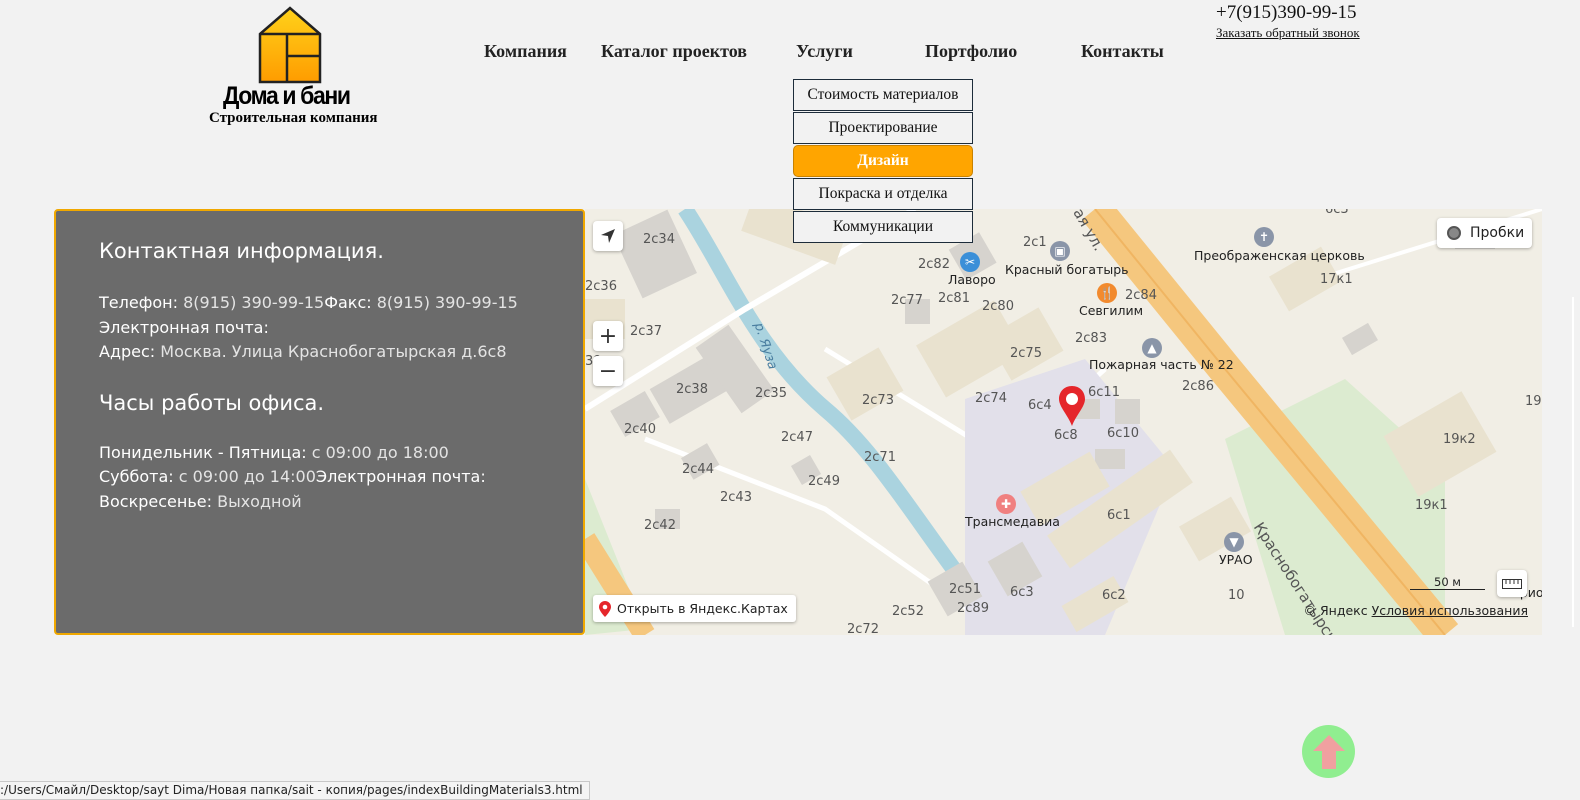 This screenshot has width=1580, height=800. What do you see at coordinates (1107, 293) in the screenshot?
I see `restaurant-icon: 🍴` at bounding box center [1107, 293].